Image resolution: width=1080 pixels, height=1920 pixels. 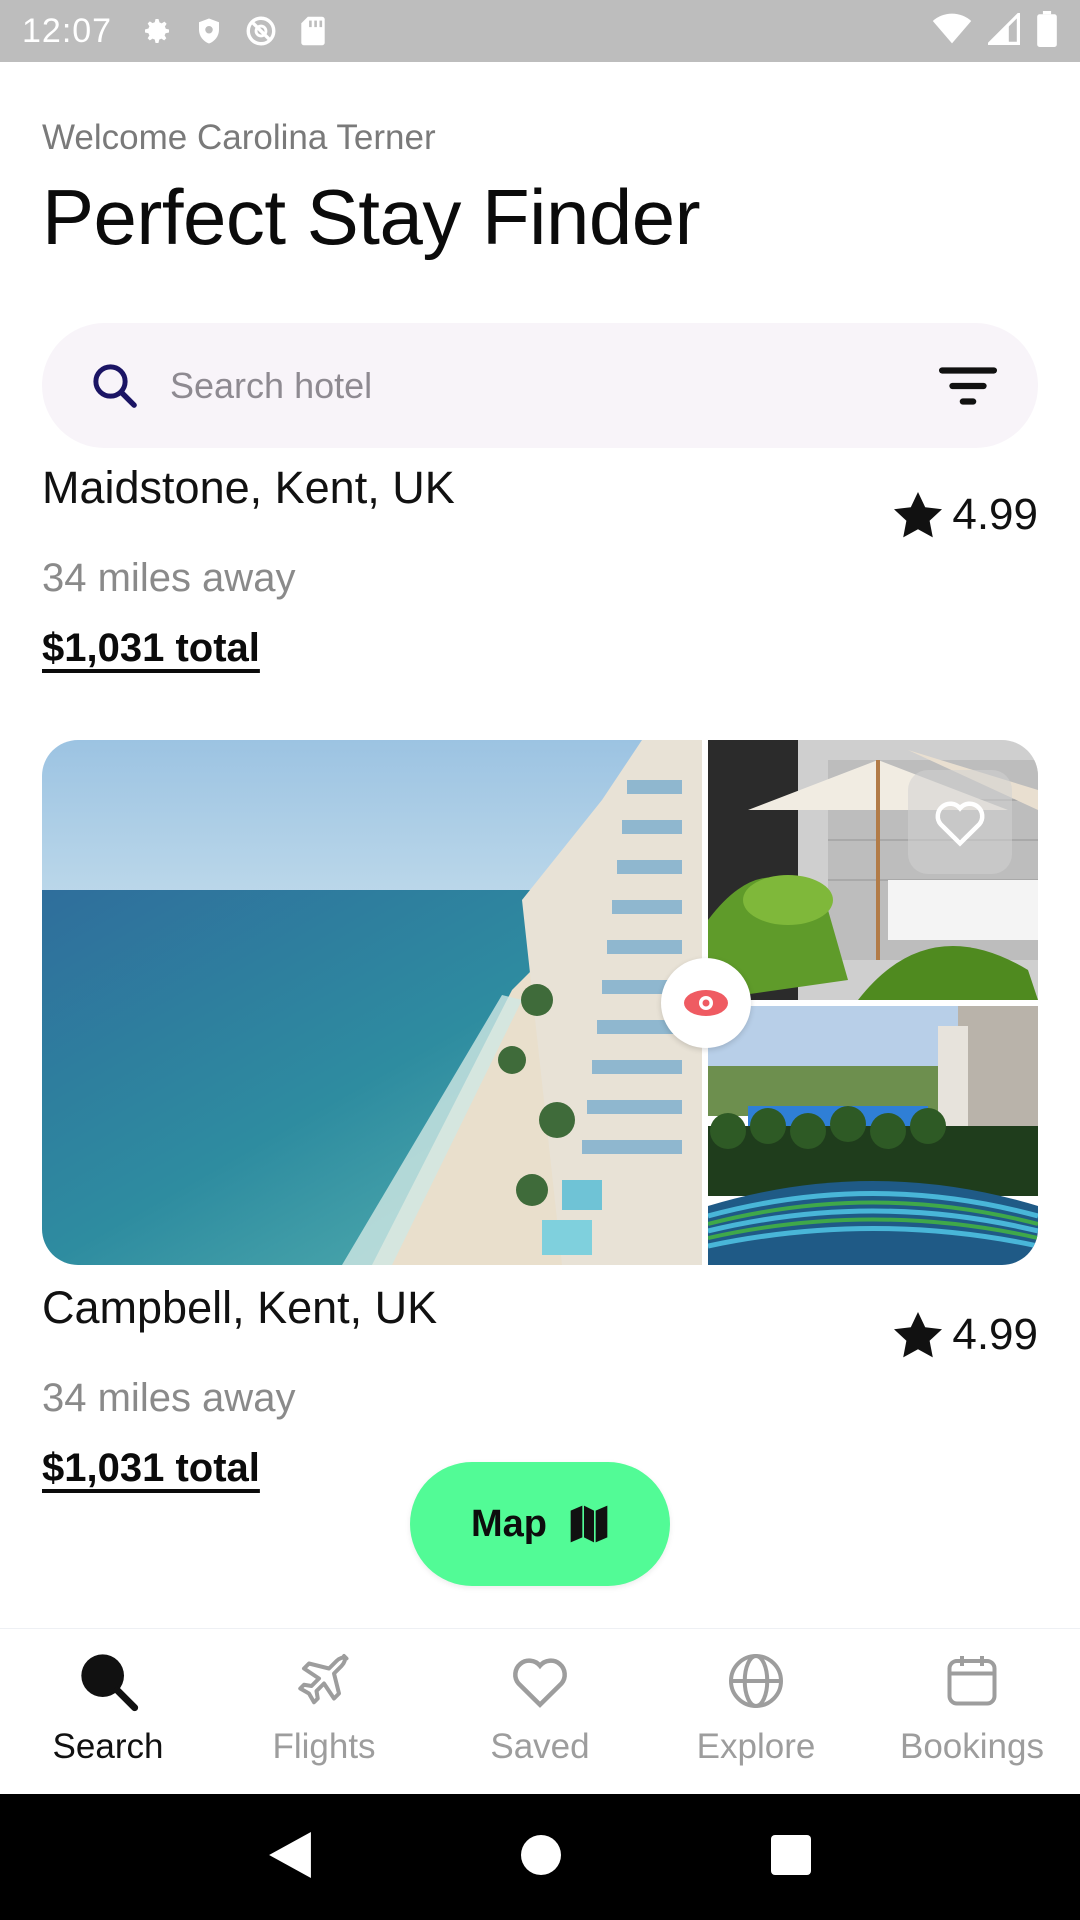 What do you see at coordinates (324, 1746) in the screenshot?
I see `nav-label: Flights` at bounding box center [324, 1746].